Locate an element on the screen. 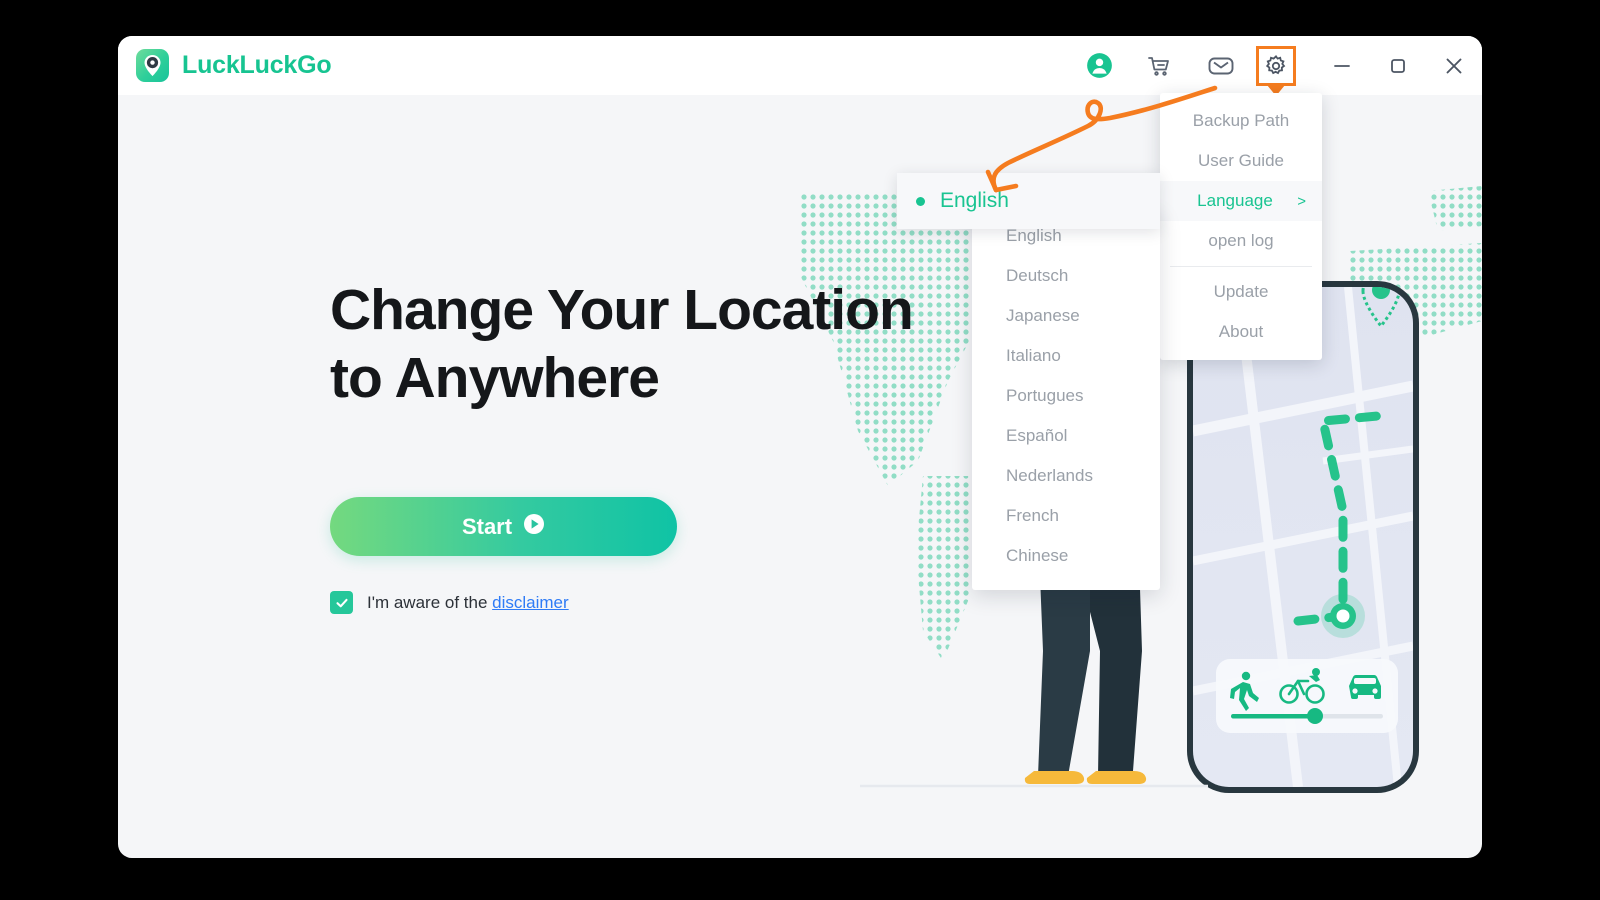 The image size is (1600, 900). language-selected-label: English is located at coordinates (974, 200).